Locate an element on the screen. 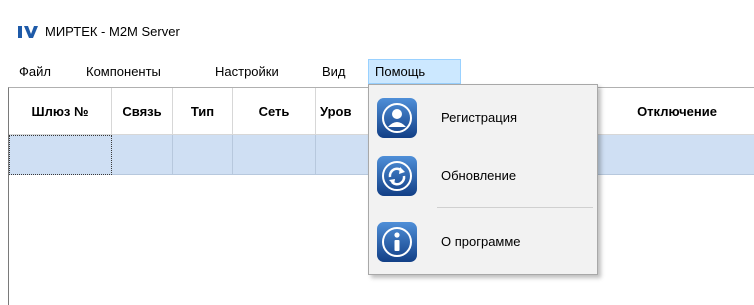  menu-item-registration: Регистрация is located at coordinates (483, 118).